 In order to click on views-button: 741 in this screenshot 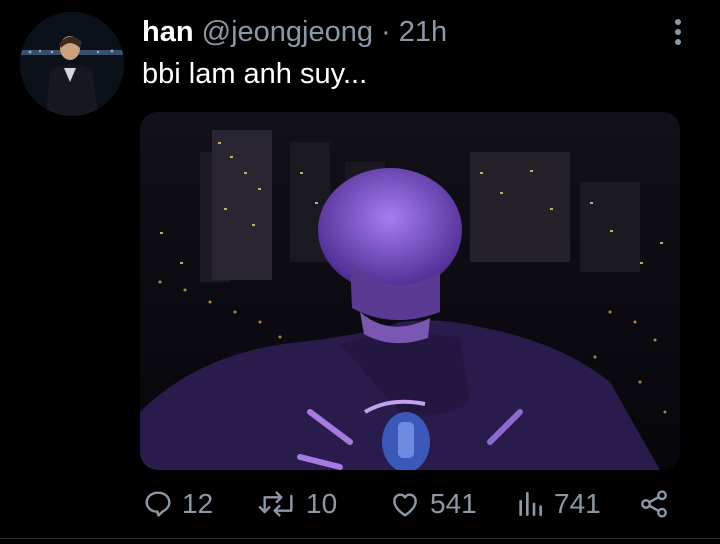, I will do `click(557, 504)`.